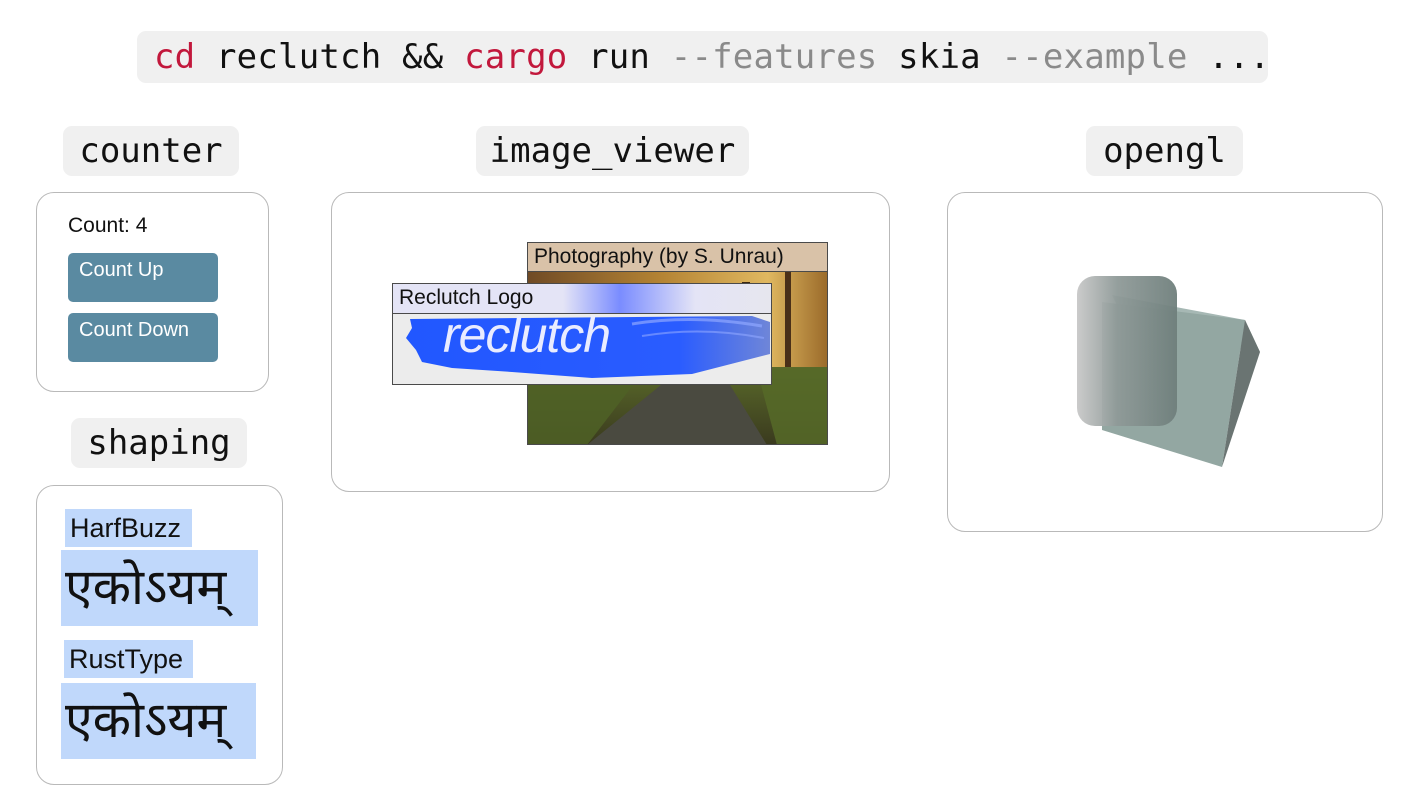 This screenshot has height=812, width=1421. Describe the element at coordinates (175, 57) in the screenshot. I see `cmd-cd: cd` at that location.